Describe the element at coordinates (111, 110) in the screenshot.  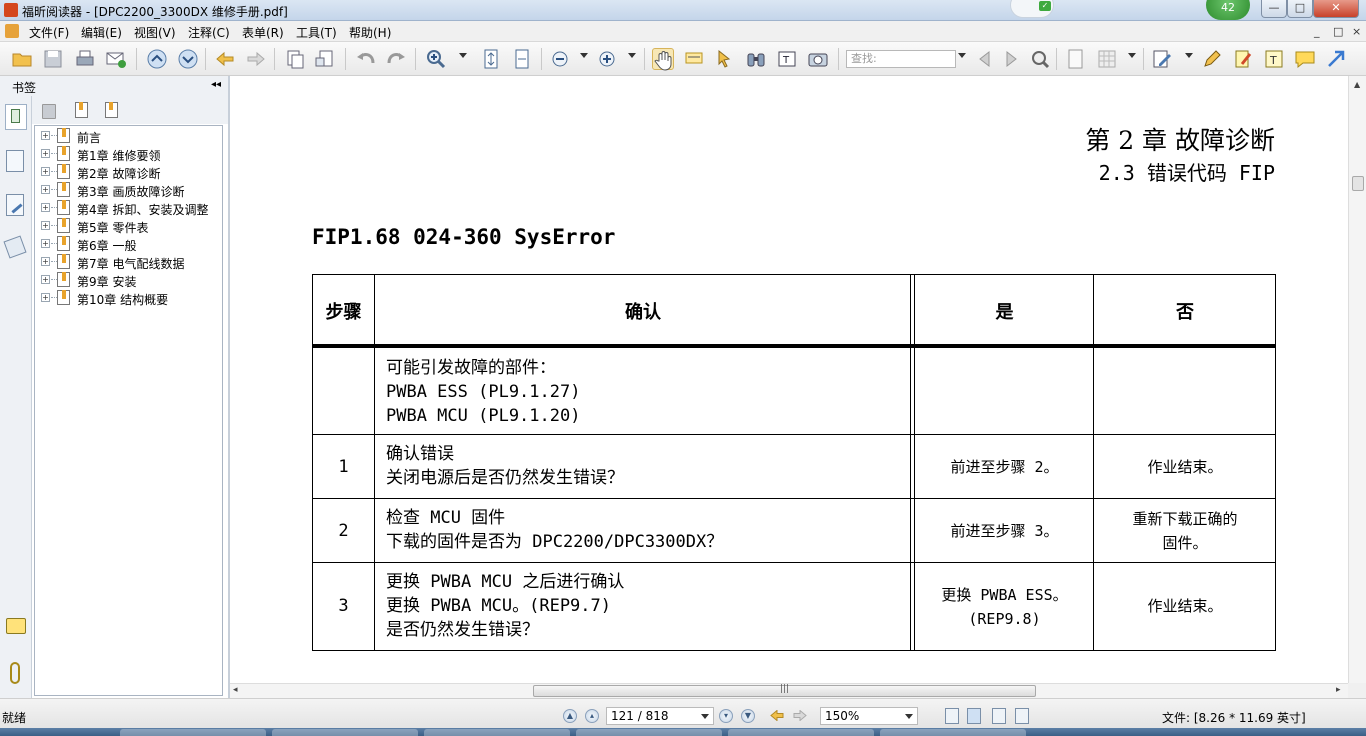
I see `bookmark-properties-icon` at that location.